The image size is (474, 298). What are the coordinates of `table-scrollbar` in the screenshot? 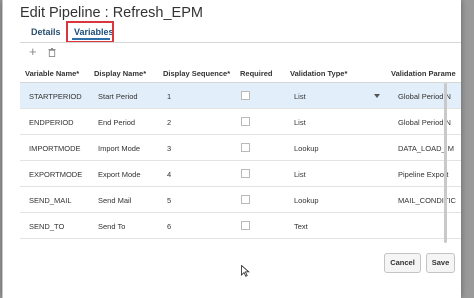 It's located at (445, 163).